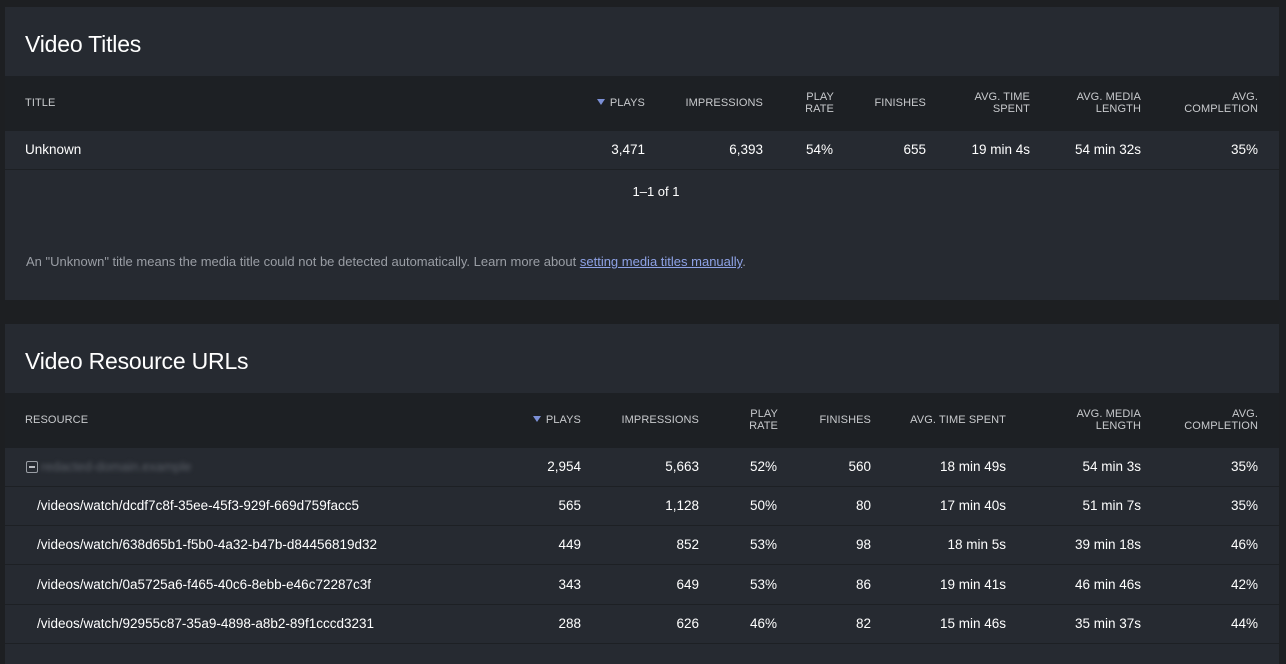  Describe the element at coordinates (945, 420) in the screenshot. I see `column-header-avg-time-spent: Avg. Time Spent` at that location.